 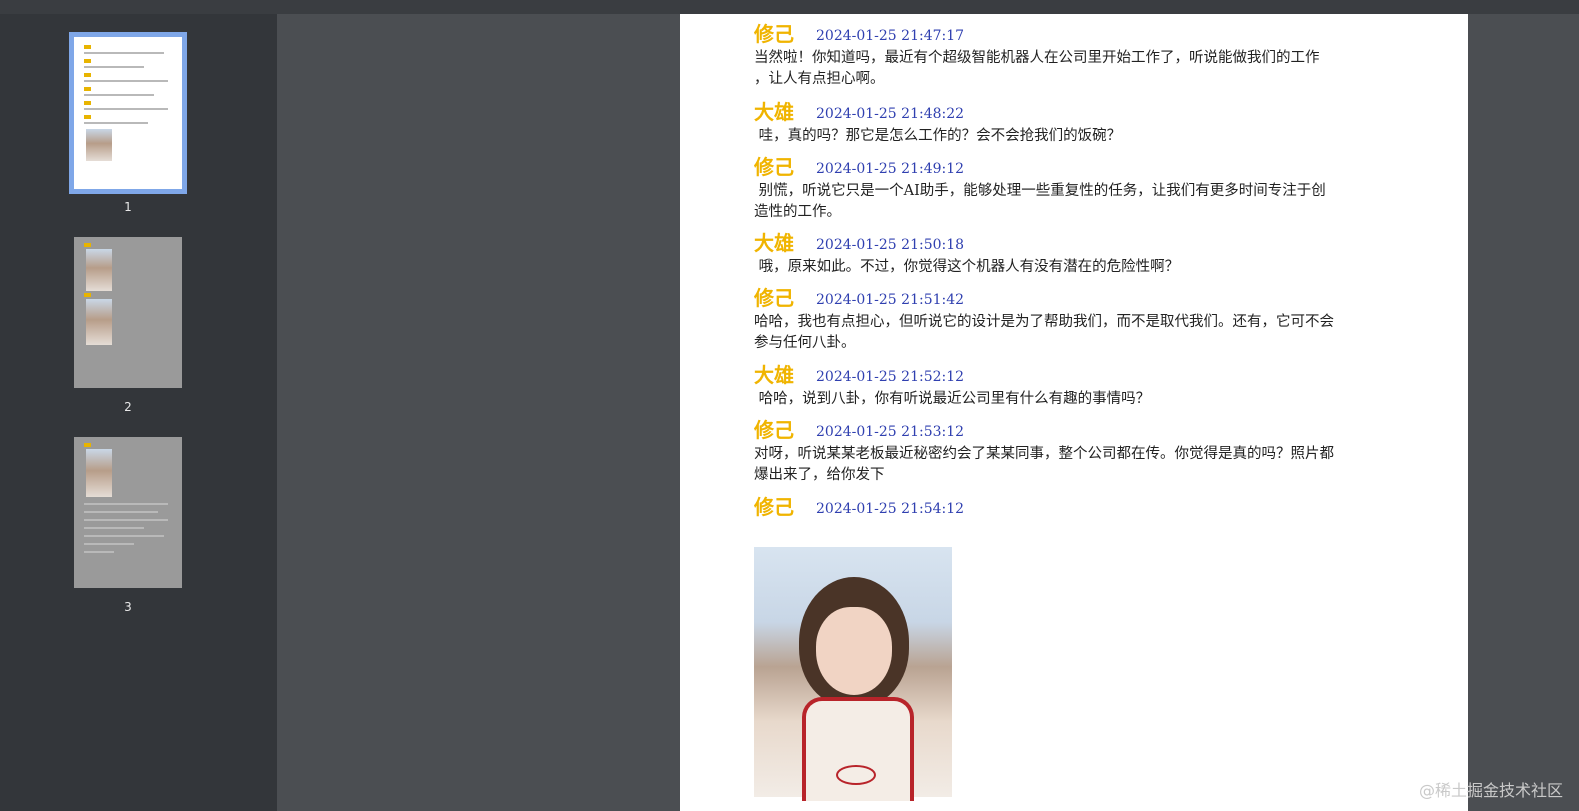 What do you see at coordinates (128, 207) in the screenshot?
I see `page-number-1: 1` at bounding box center [128, 207].